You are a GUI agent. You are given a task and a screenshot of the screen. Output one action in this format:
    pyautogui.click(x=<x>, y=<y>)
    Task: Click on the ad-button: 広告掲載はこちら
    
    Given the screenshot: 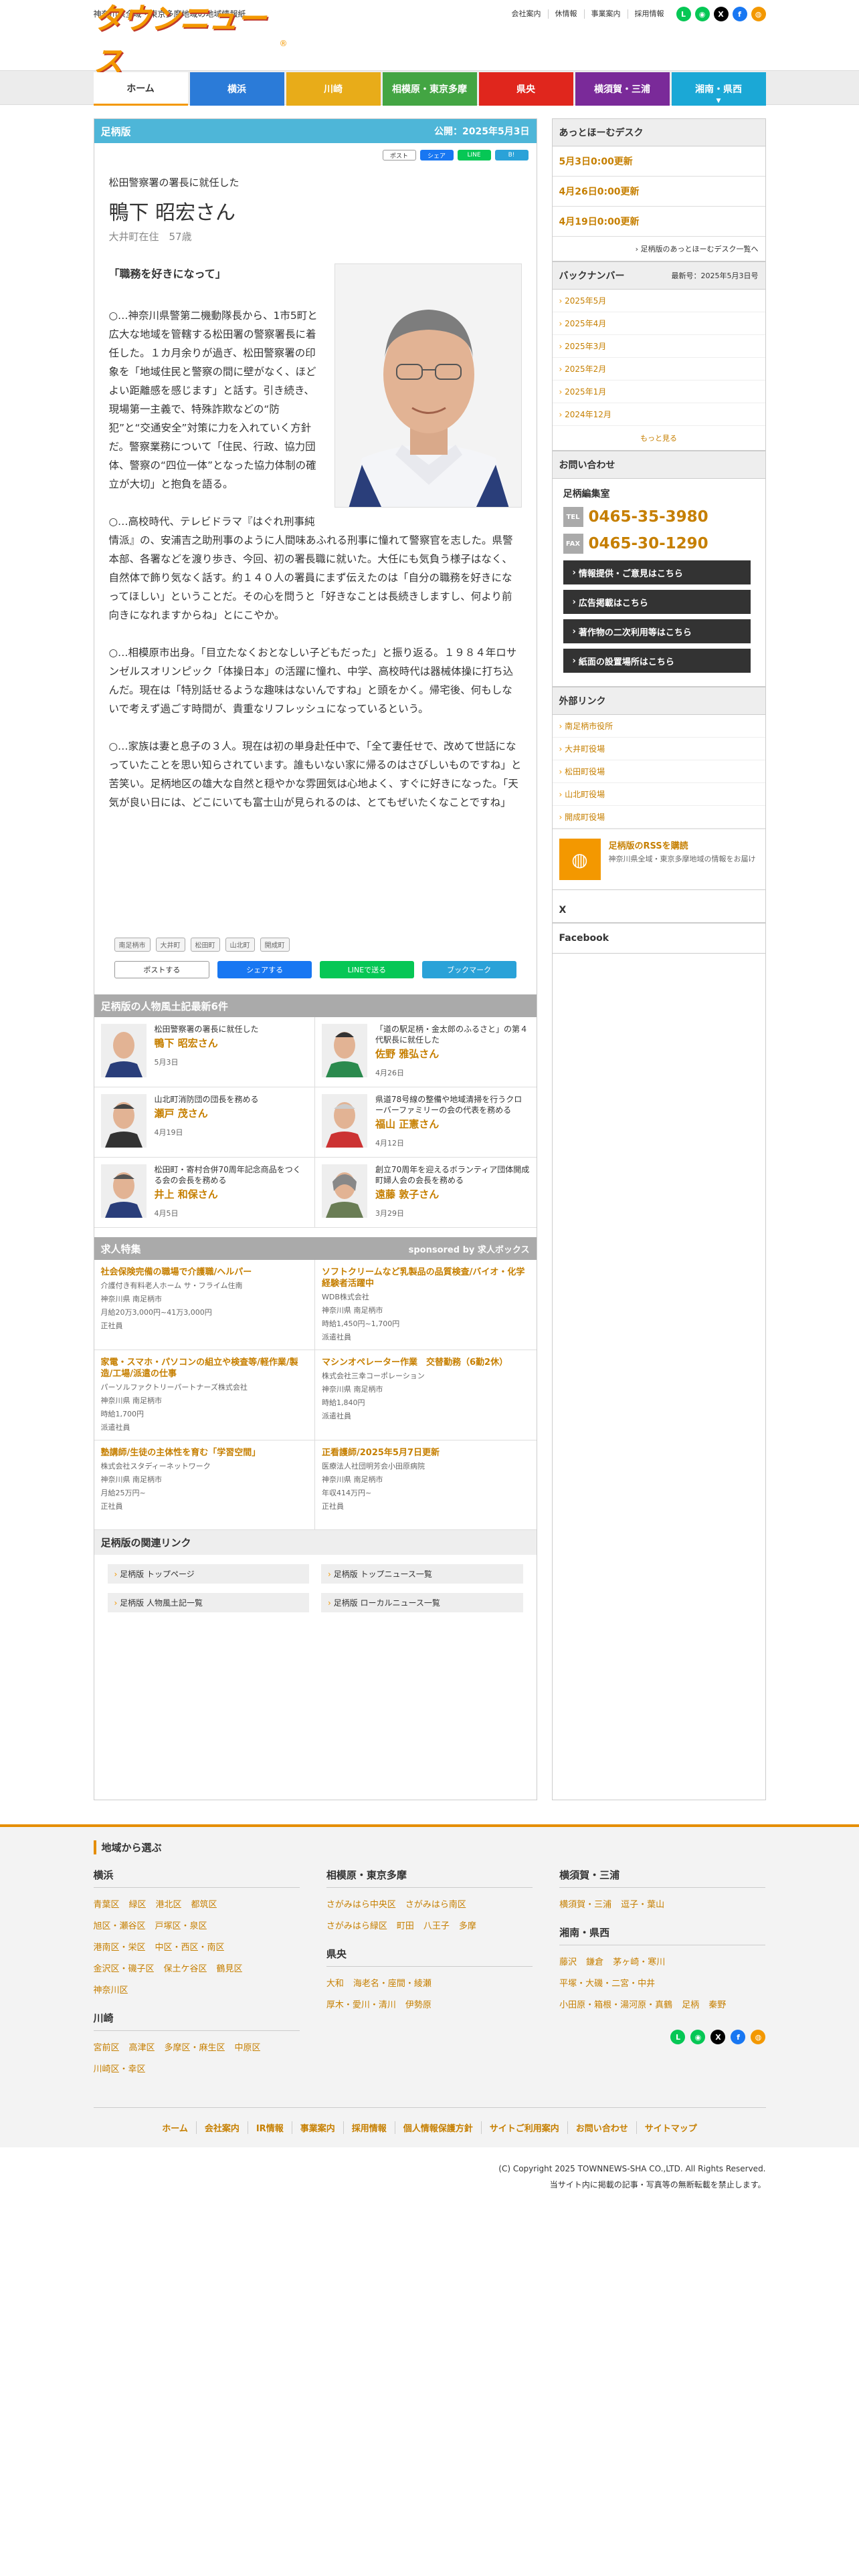 What is the action you would take?
    pyautogui.click(x=657, y=602)
    